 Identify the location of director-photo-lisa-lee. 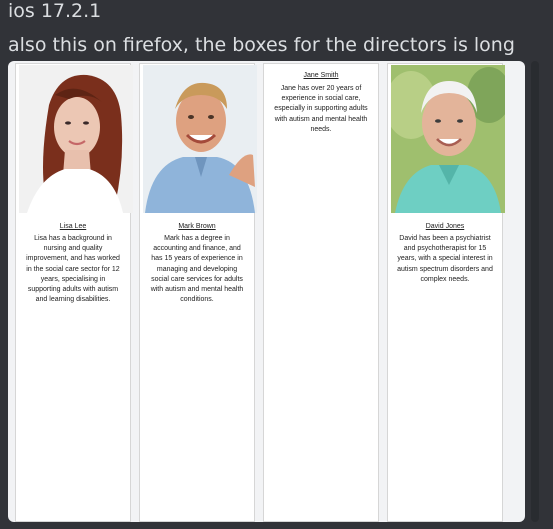
(76, 139).